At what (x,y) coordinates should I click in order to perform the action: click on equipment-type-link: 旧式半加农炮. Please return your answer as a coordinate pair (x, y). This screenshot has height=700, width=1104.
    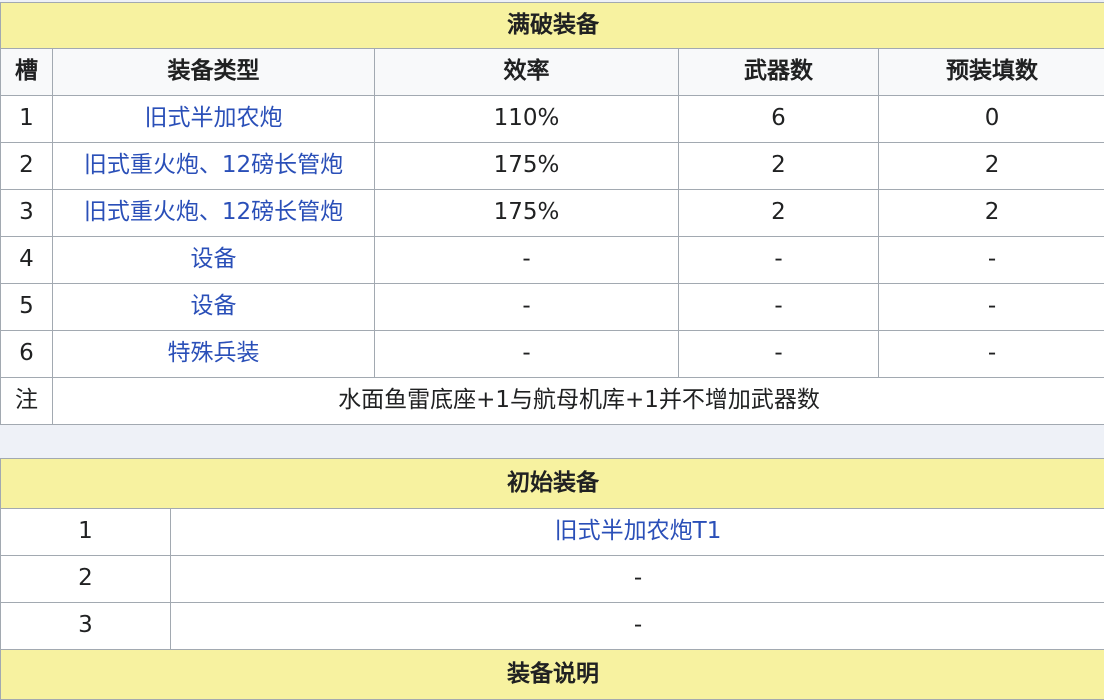
    Looking at the image, I should click on (214, 118).